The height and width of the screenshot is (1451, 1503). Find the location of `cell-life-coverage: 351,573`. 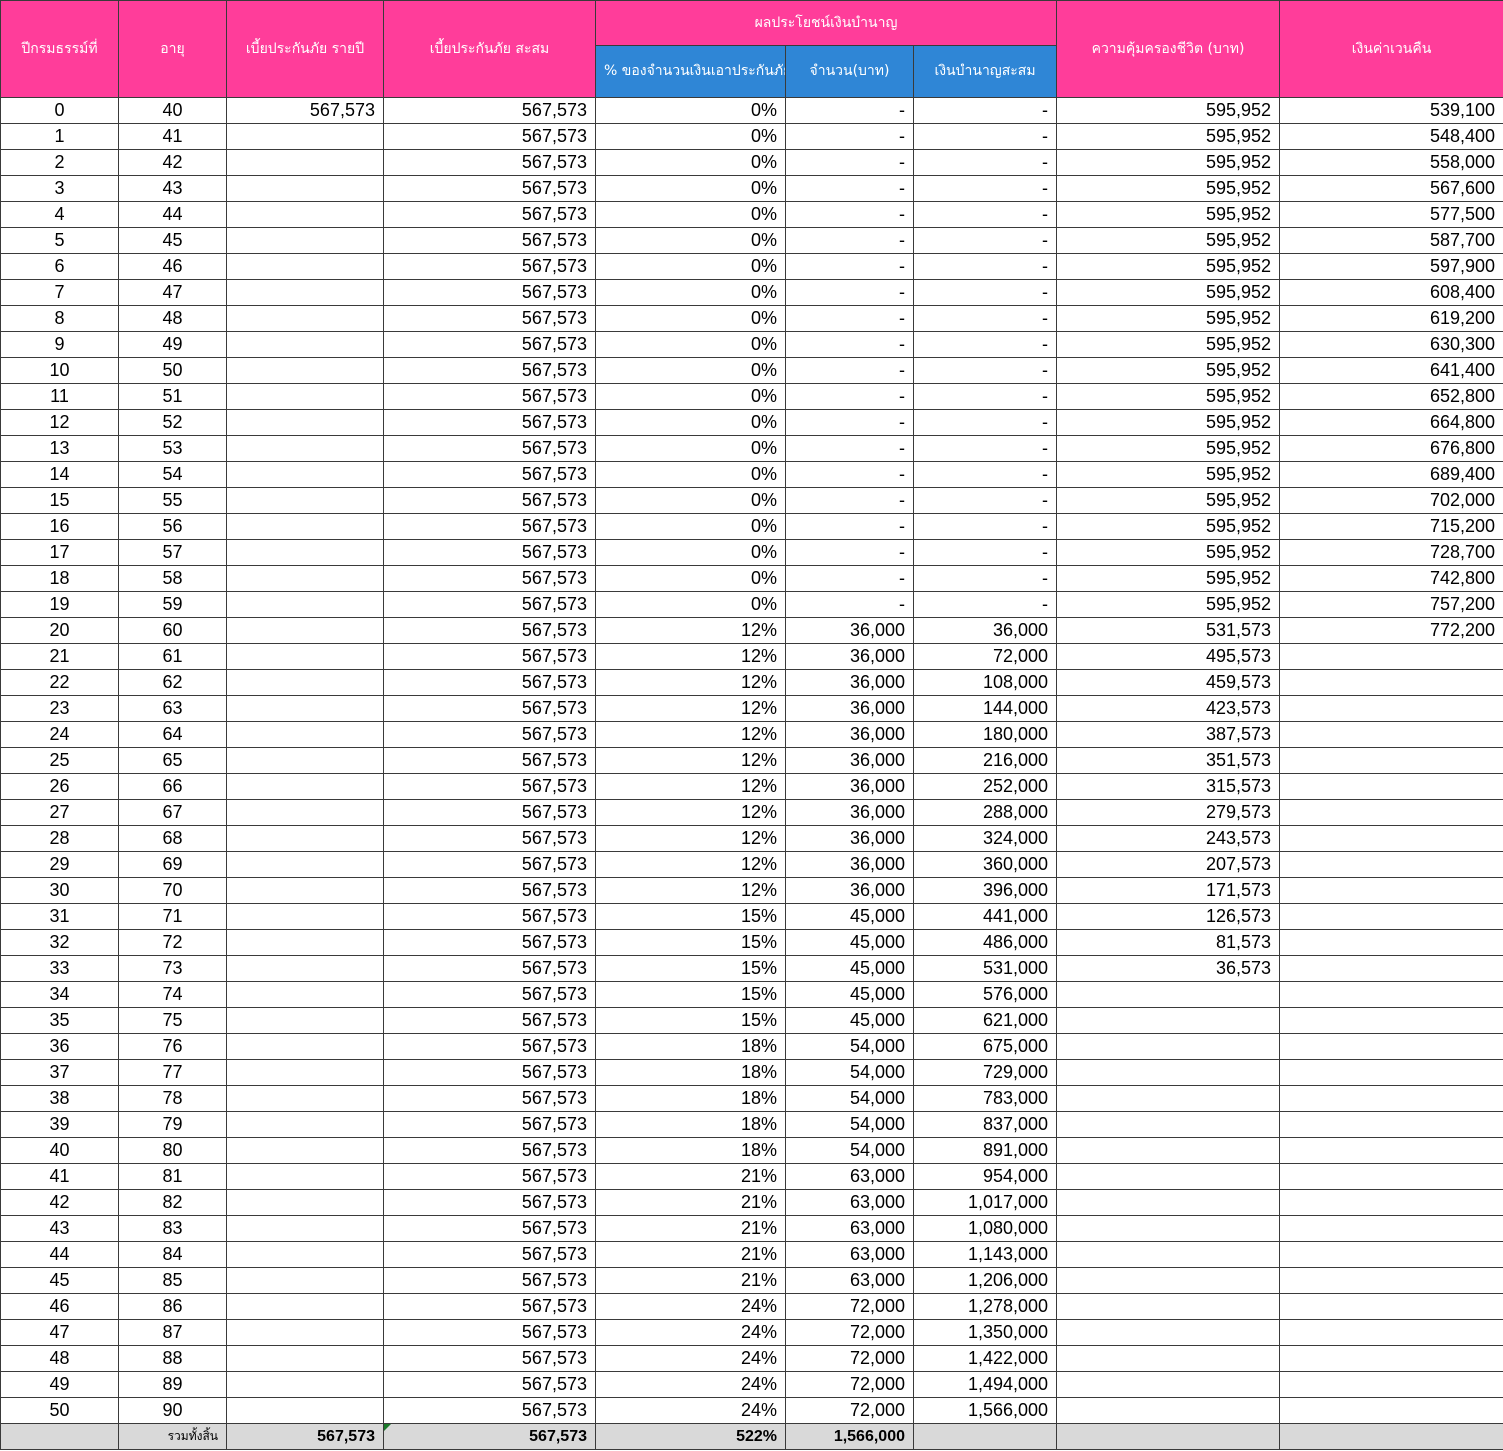

cell-life-coverage: 351,573 is located at coordinates (1168, 760).